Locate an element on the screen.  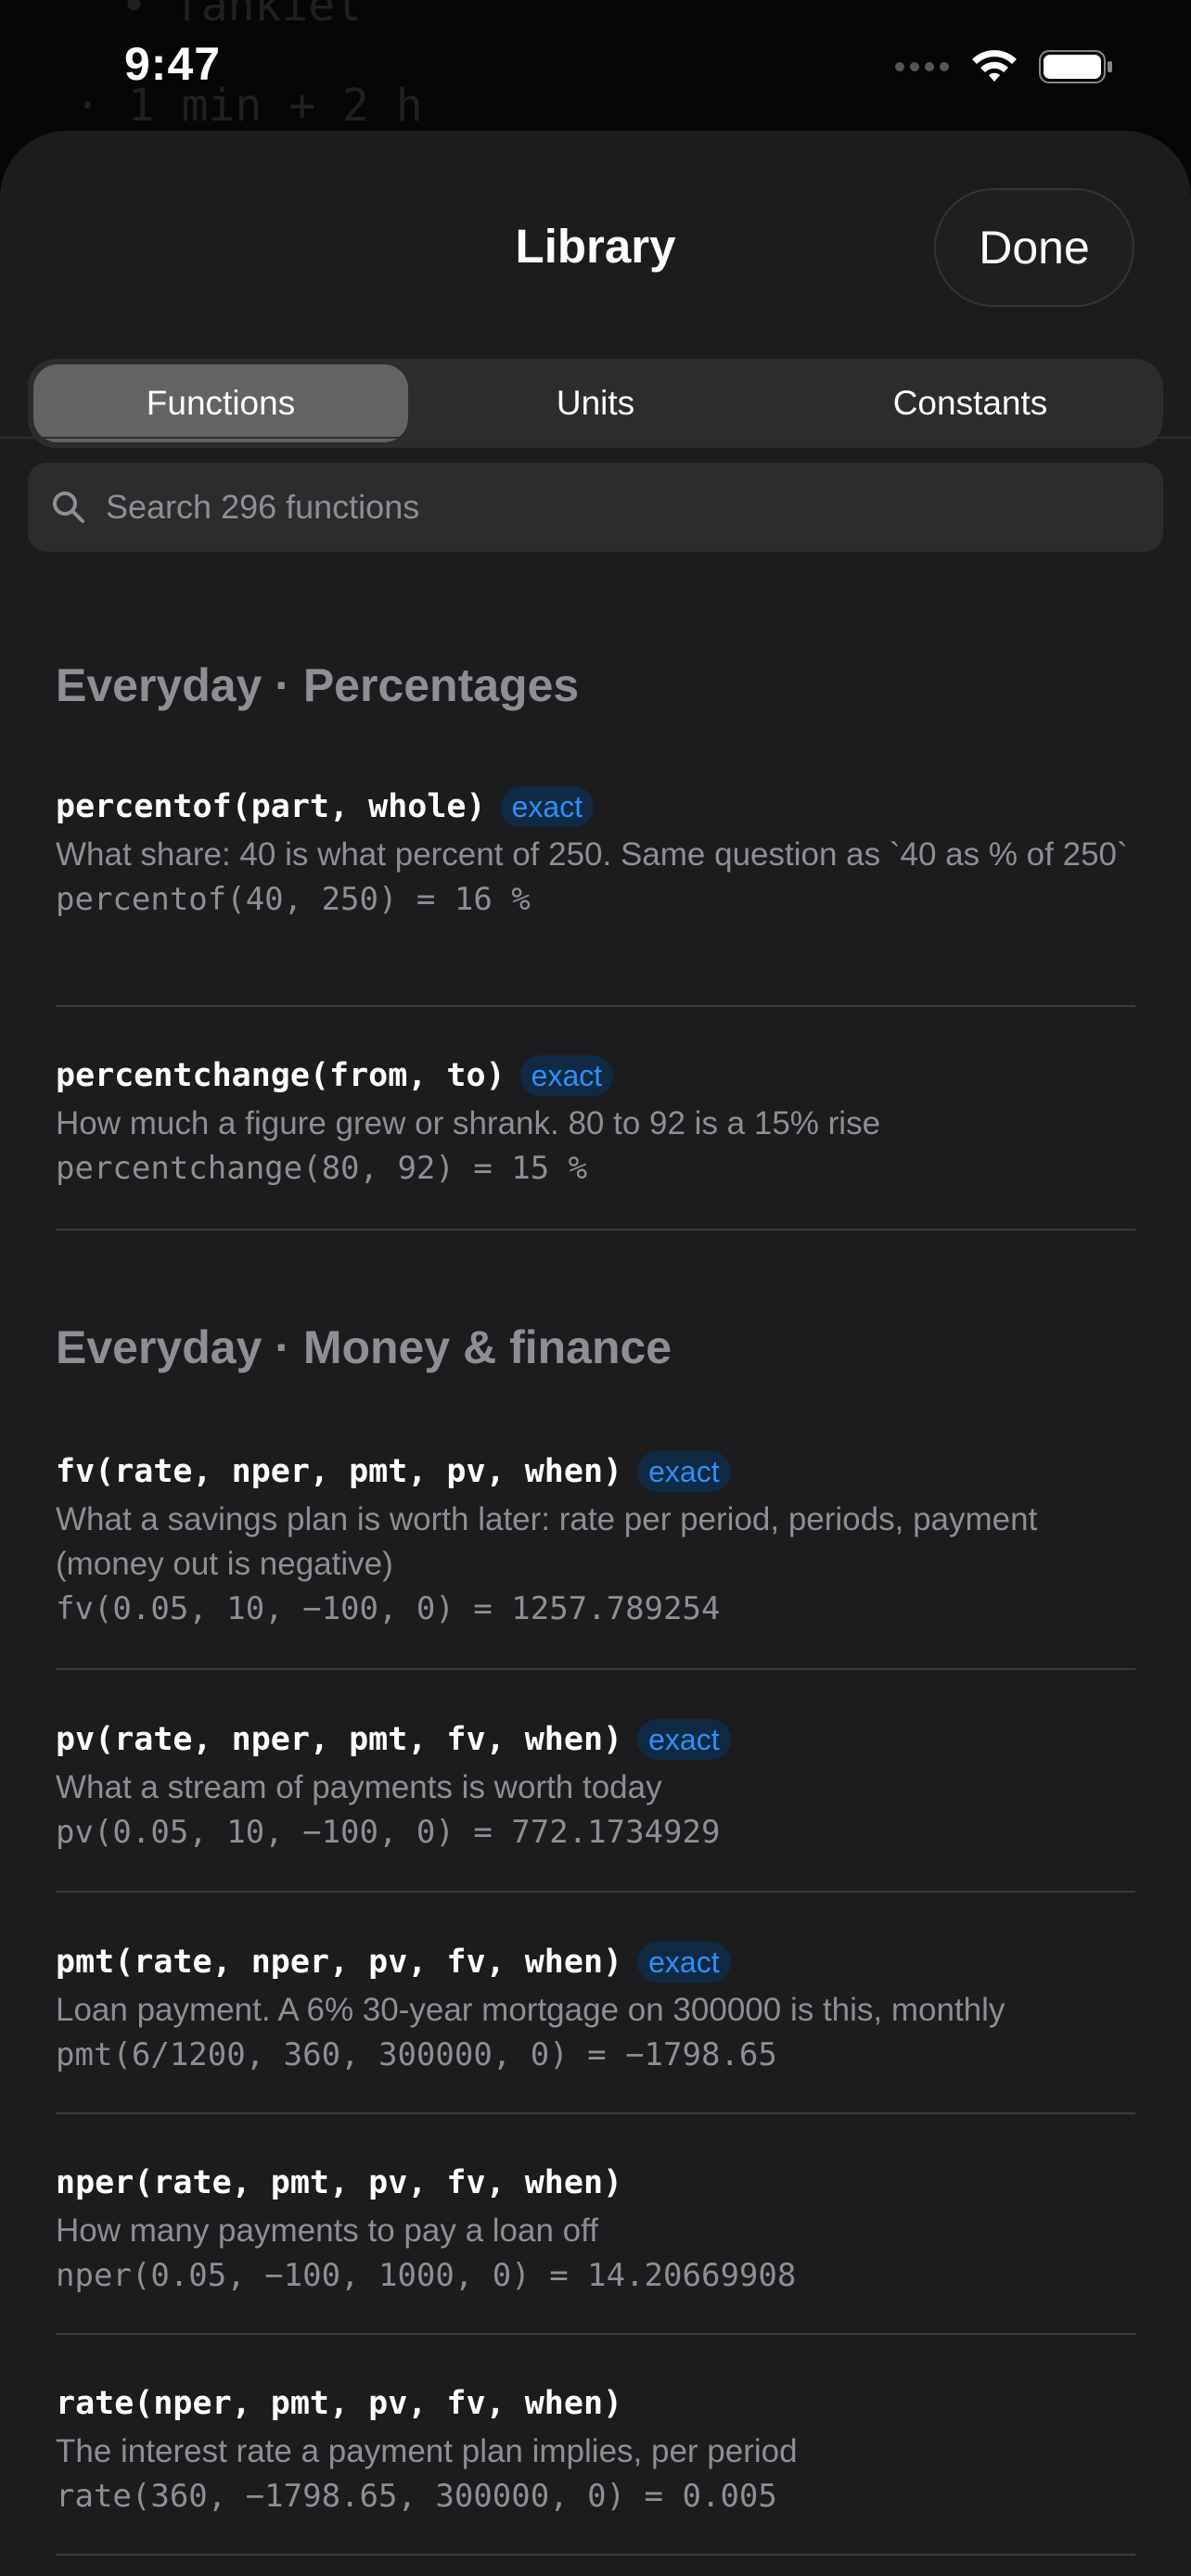
function-signature: rate(nper, pmt, pv, fv, when) is located at coordinates (339, 2404).